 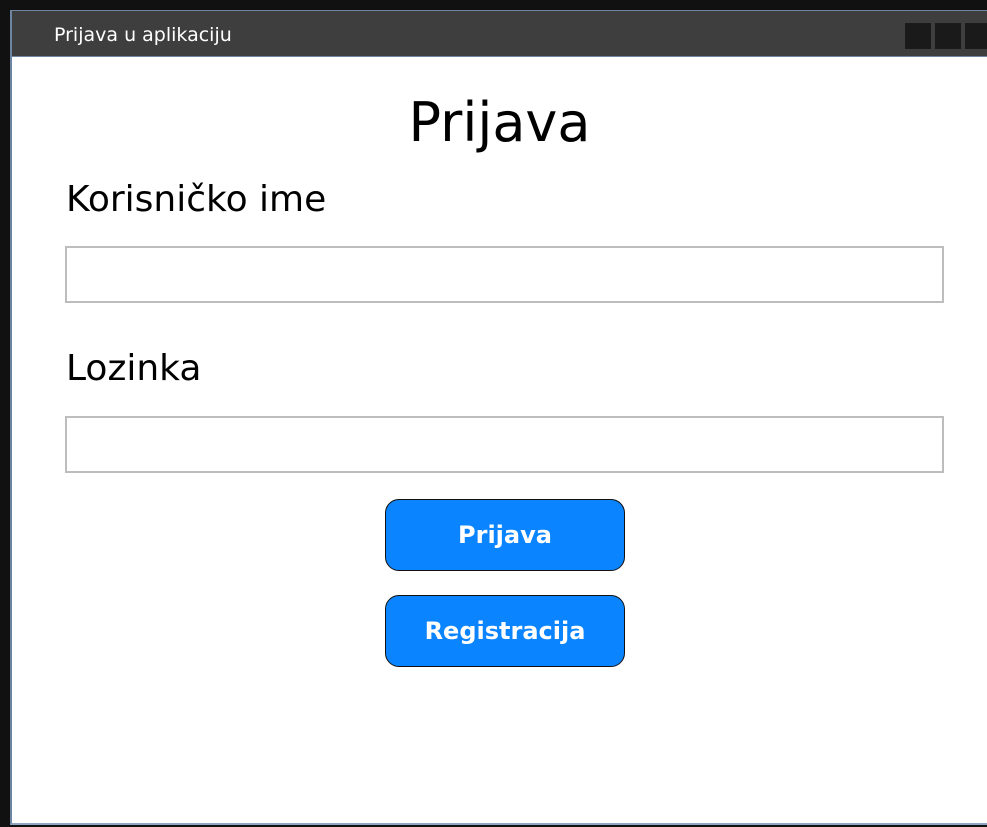 What do you see at coordinates (499, 122) in the screenshot?
I see `page-title: Prijava` at bounding box center [499, 122].